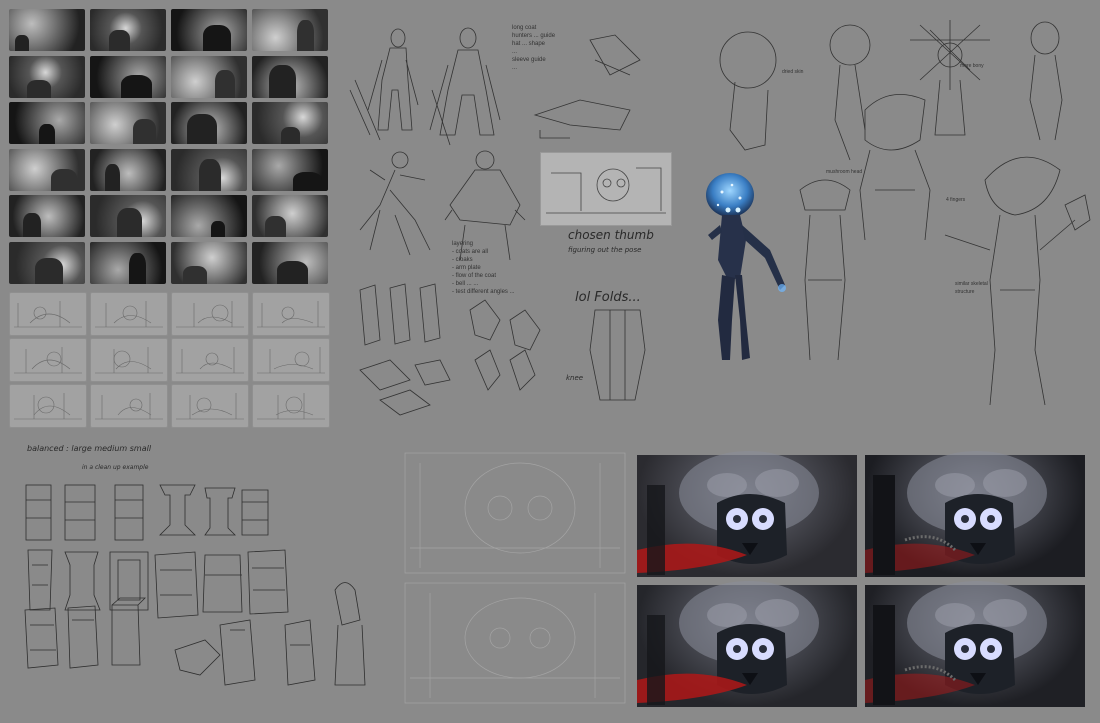 The width and height of the screenshot is (1100, 723). What do you see at coordinates (529, 60) in the screenshot?
I see `note-line: sleeve guide` at bounding box center [529, 60].